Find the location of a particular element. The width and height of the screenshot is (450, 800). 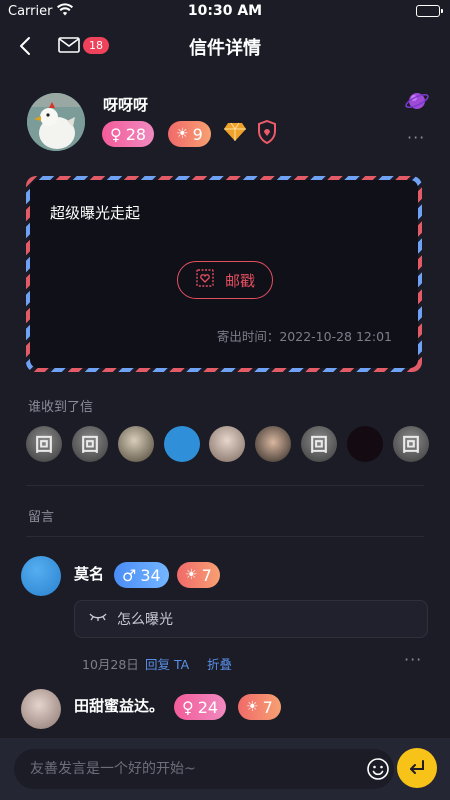

enter-arrow-icon is located at coordinates (417, 767).